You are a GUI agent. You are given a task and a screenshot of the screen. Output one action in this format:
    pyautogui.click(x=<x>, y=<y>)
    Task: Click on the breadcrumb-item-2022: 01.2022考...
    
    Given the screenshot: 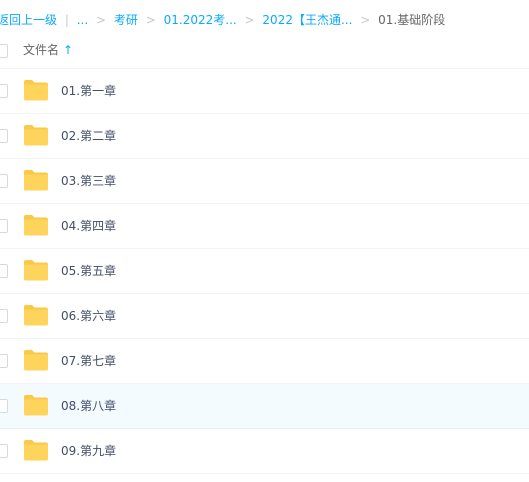 What is the action you would take?
    pyautogui.click(x=200, y=20)
    